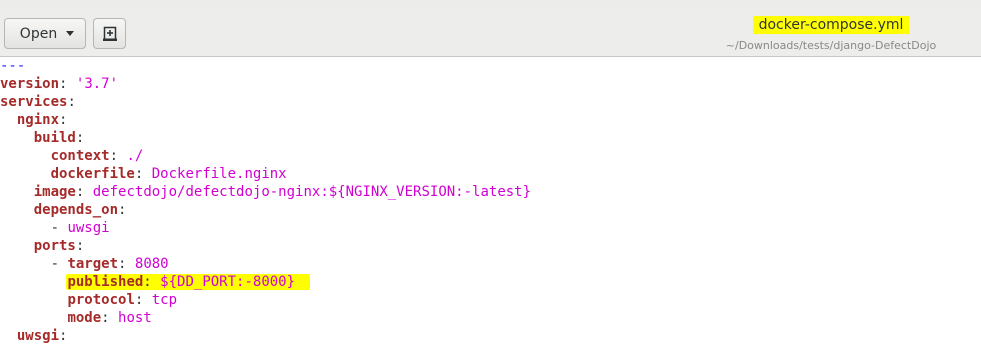 The image size is (981, 345). I want to click on yaml-key: nginx, so click(38, 120).